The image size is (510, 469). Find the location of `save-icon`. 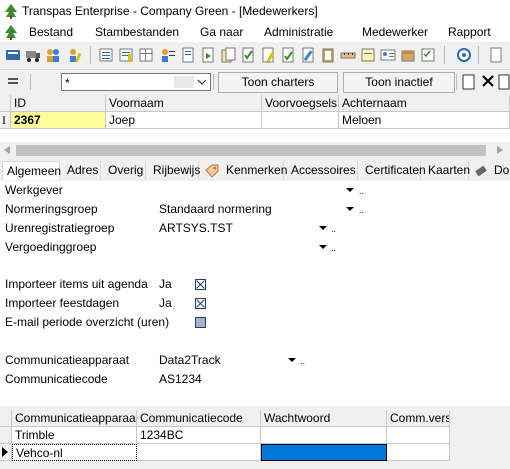

save-icon is located at coordinates (504, 82).